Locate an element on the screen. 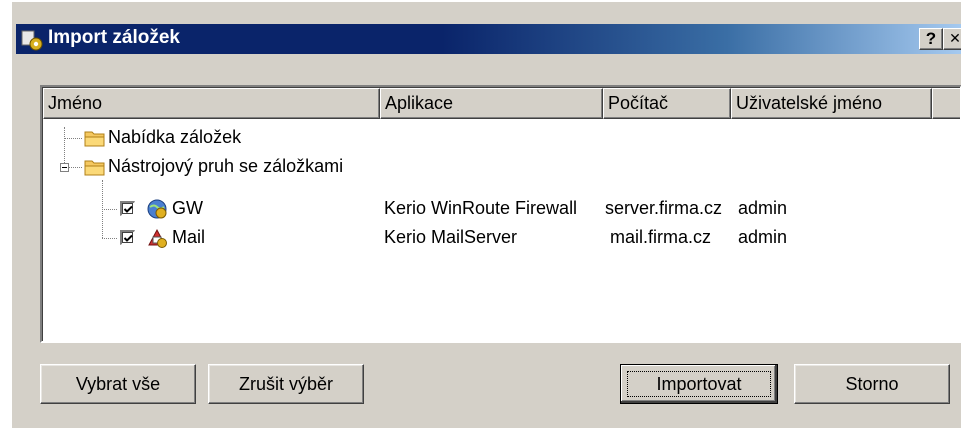 The width and height of the screenshot is (961, 428). select-all-label: Vybrat vše is located at coordinates (118, 384).